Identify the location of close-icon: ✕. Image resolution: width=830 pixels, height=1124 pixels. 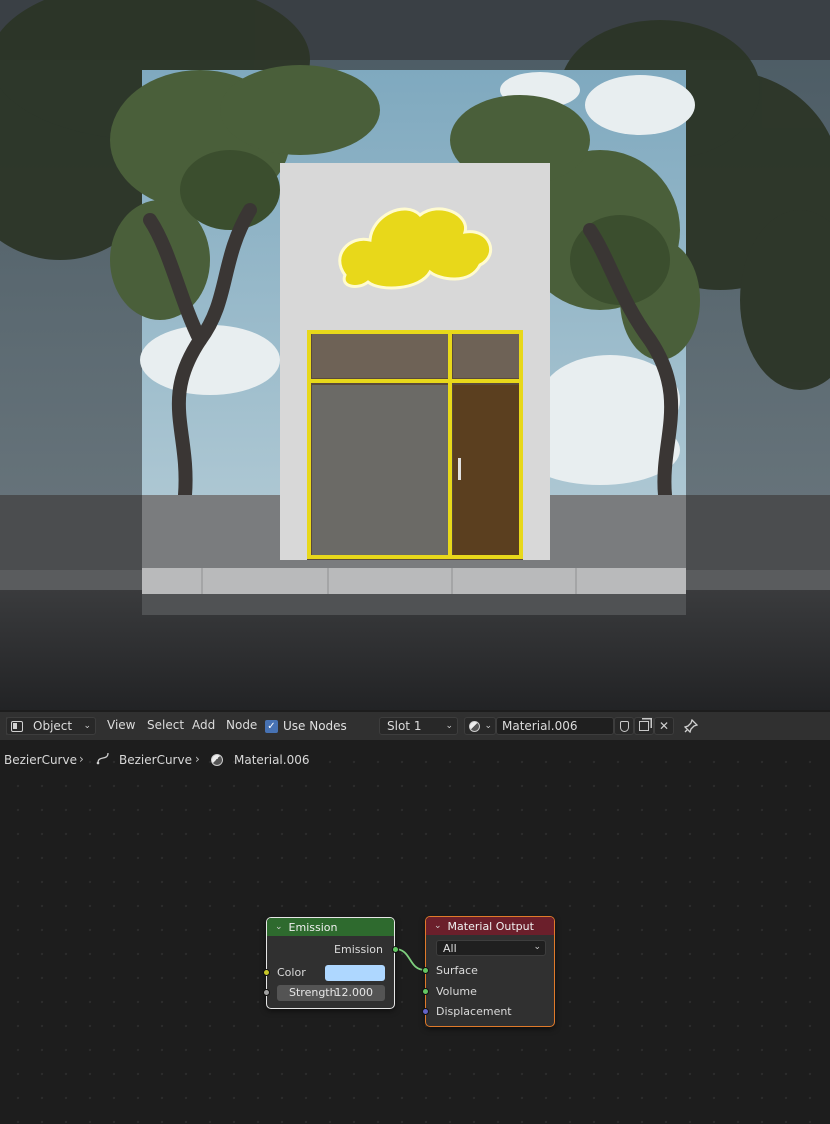
(664, 726).